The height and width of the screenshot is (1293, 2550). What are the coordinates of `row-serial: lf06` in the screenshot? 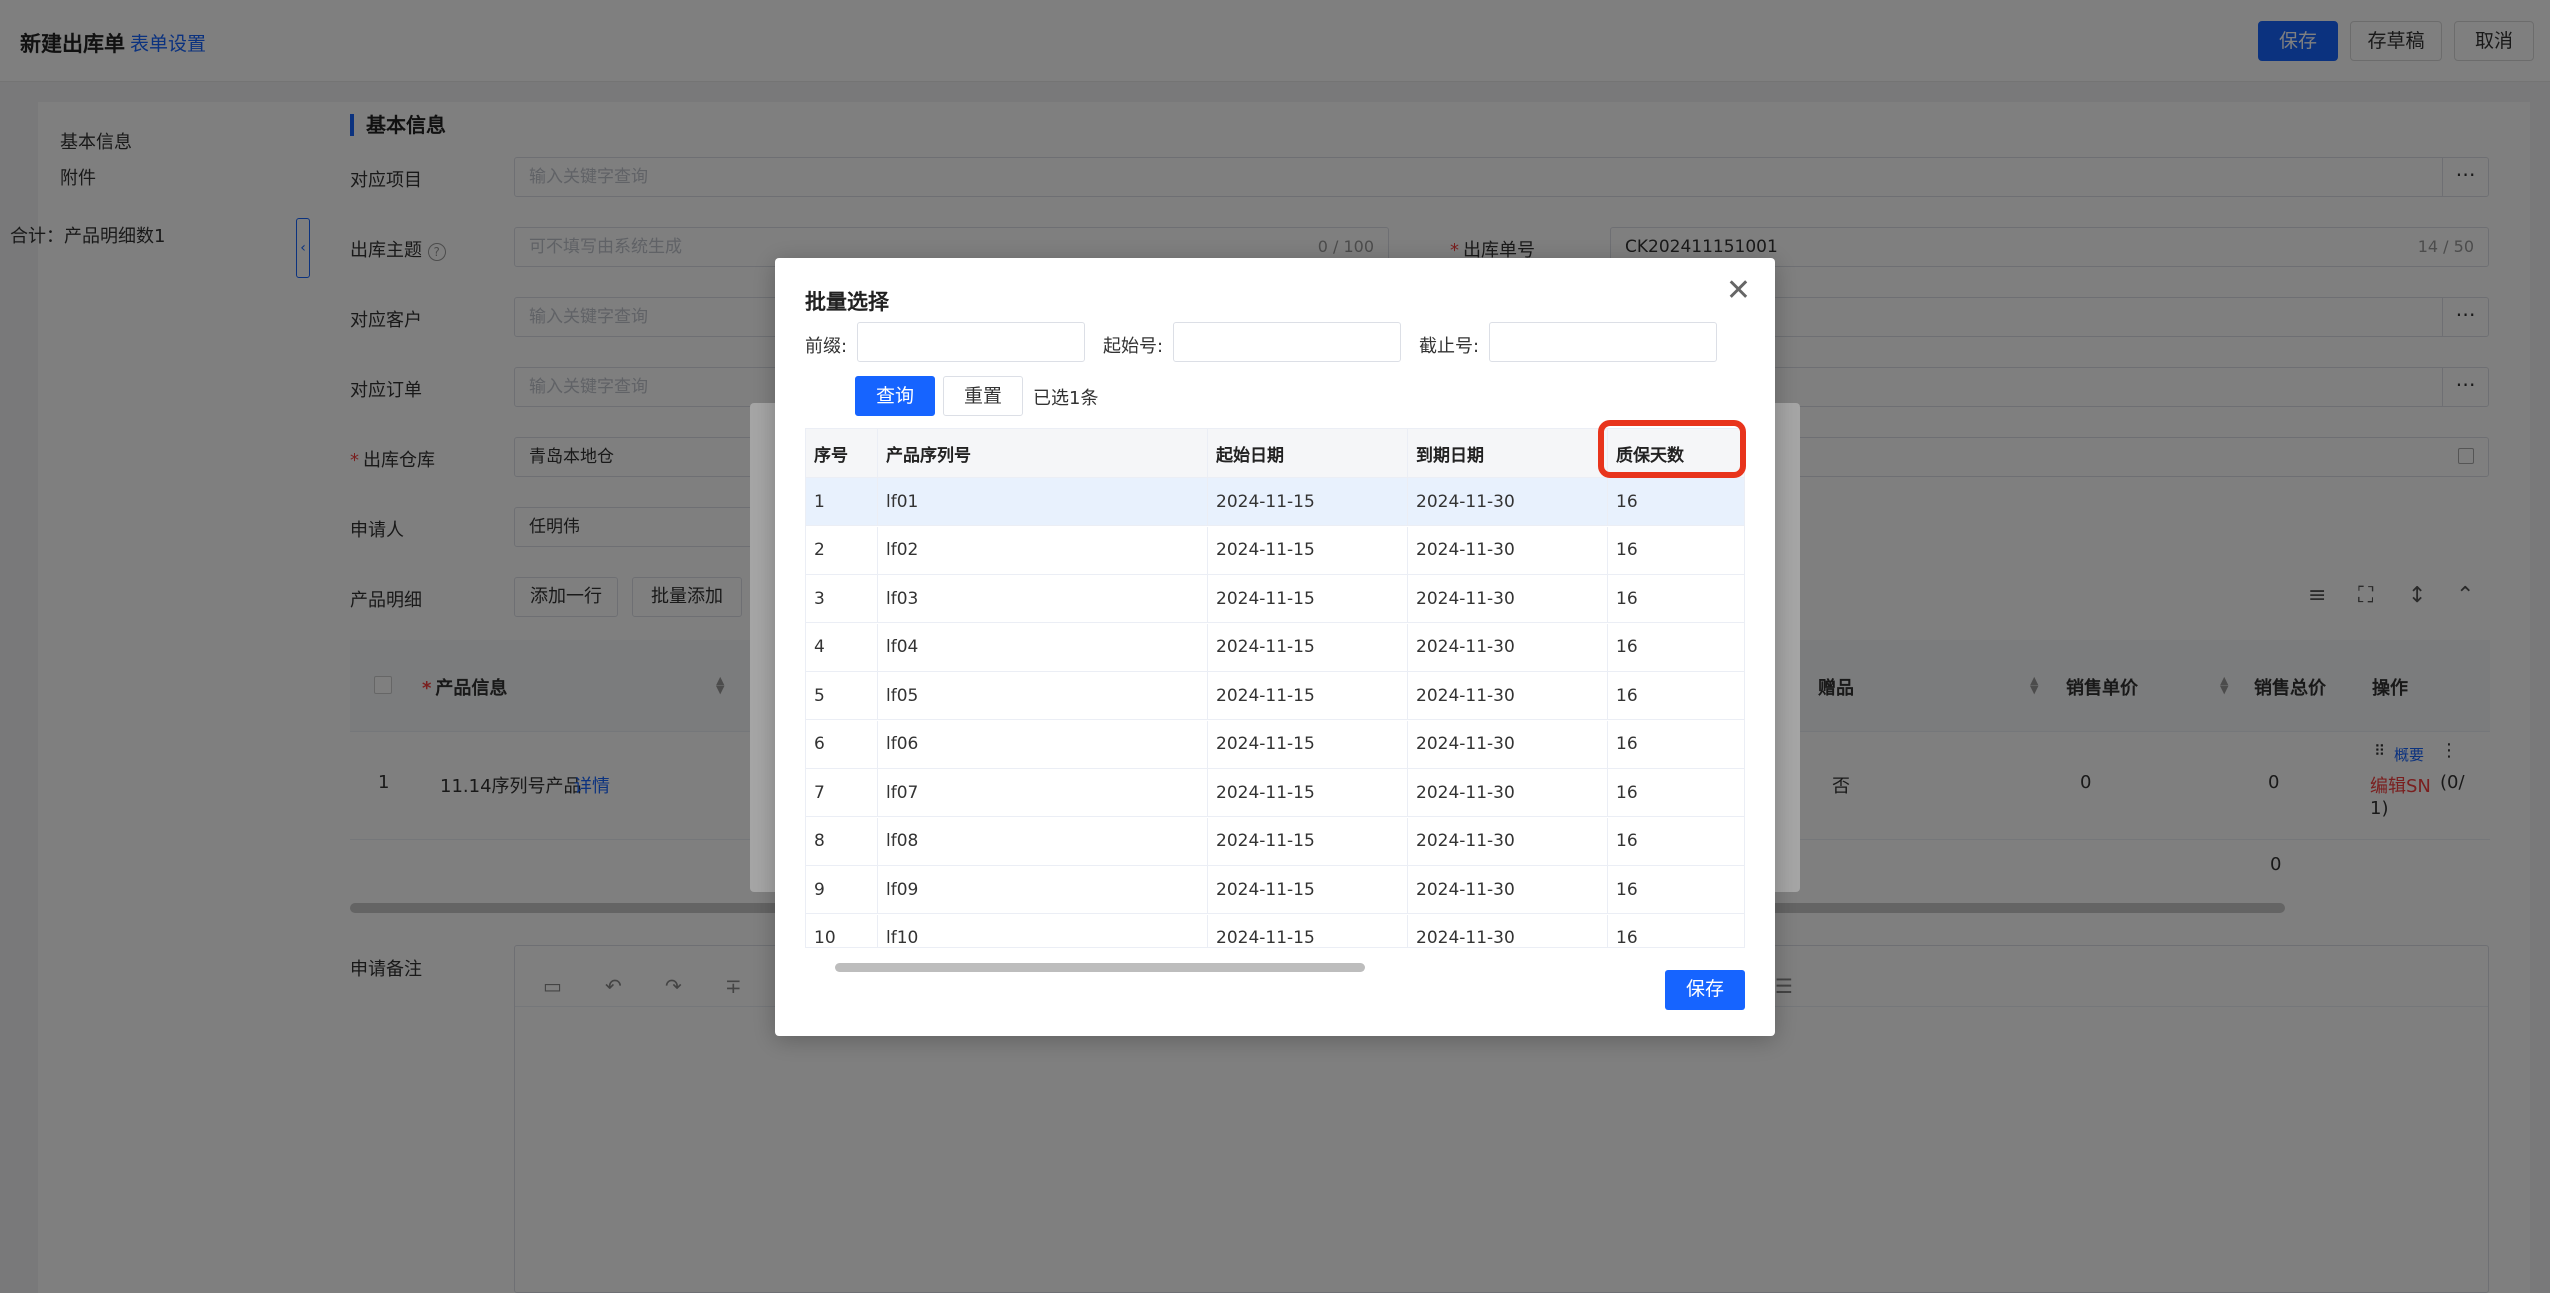 It's located at (1043, 744).